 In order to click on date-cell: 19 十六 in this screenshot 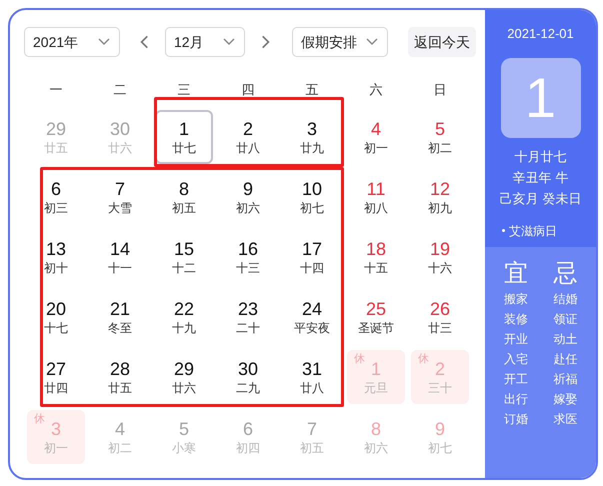, I will do `click(440, 257)`.